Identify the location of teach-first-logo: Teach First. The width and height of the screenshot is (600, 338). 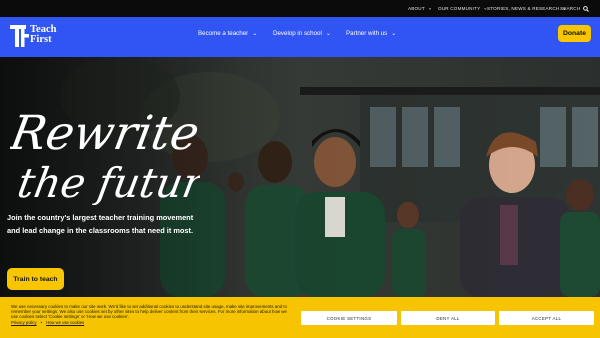
(37, 36).